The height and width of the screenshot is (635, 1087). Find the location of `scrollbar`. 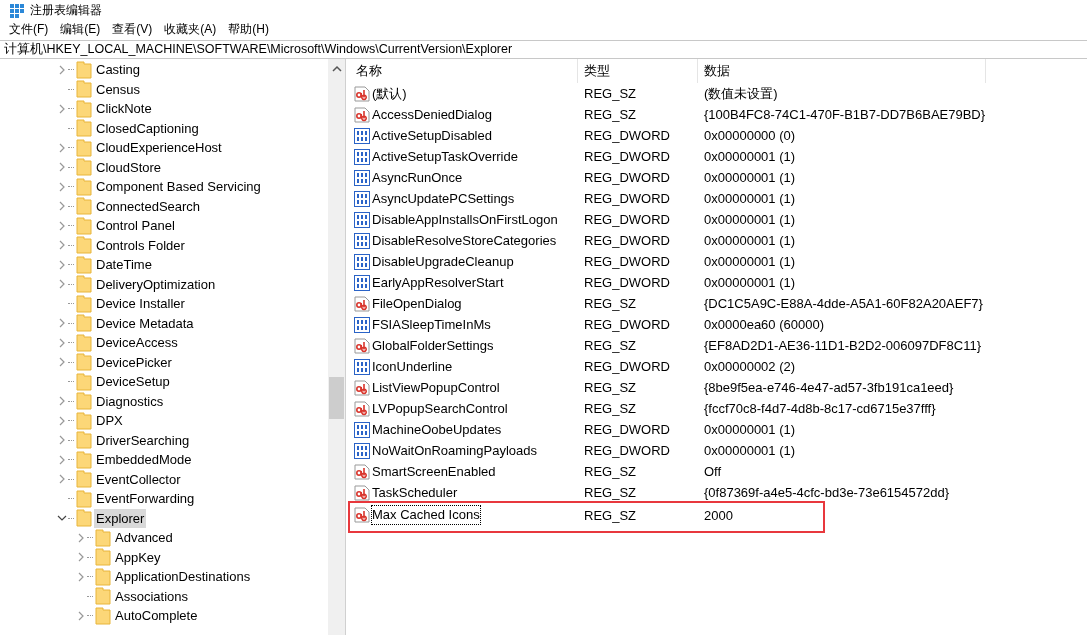

scrollbar is located at coordinates (336, 347).